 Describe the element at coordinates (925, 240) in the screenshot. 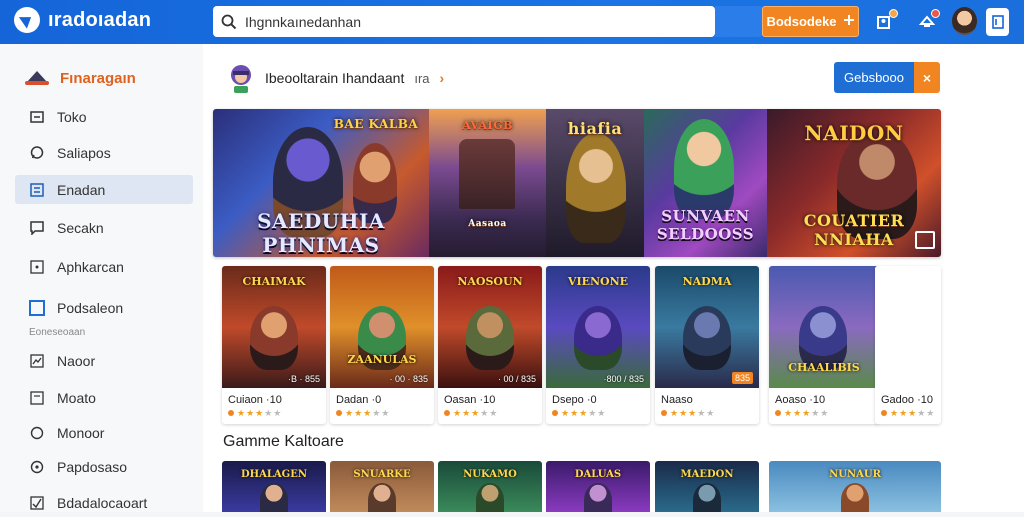

I see `expand-icon` at that location.